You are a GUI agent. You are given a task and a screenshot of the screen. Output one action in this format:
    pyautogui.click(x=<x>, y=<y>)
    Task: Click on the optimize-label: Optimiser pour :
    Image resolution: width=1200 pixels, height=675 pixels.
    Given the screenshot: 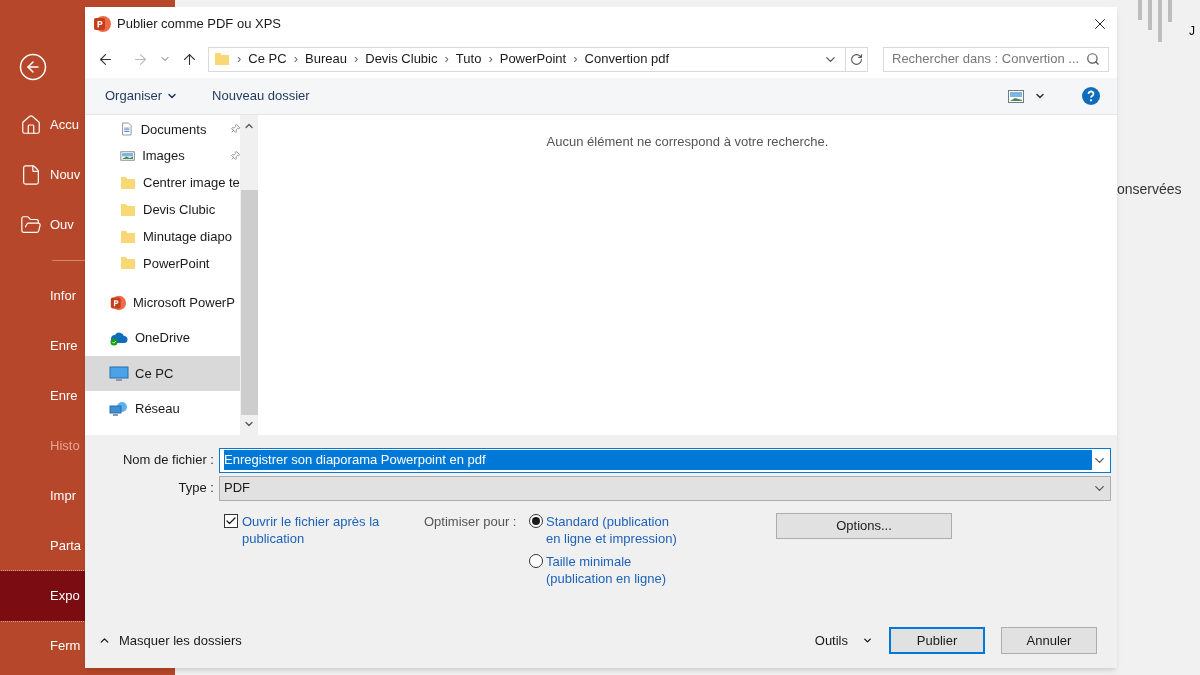 What is the action you would take?
    pyautogui.click(x=471, y=522)
    